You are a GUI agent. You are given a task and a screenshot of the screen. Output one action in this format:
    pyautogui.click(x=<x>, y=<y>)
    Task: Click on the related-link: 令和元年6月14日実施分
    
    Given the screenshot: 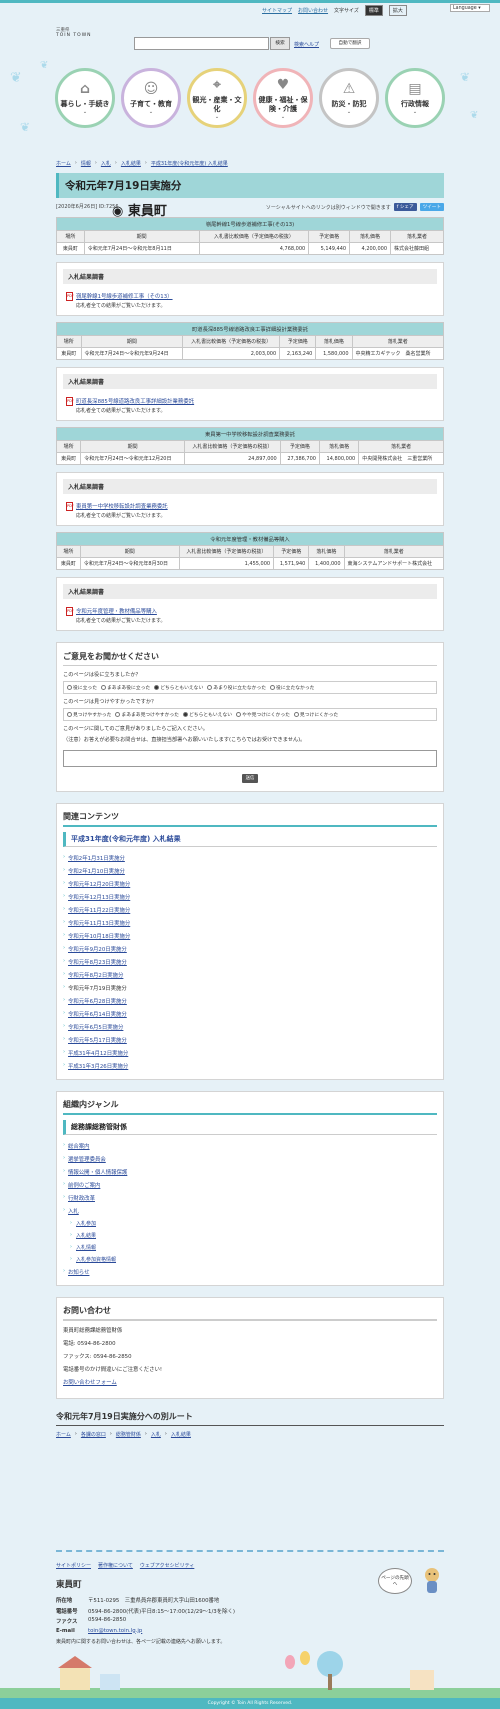 What is the action you would take?
    pyautogui.click(x=97, y=1015)
    